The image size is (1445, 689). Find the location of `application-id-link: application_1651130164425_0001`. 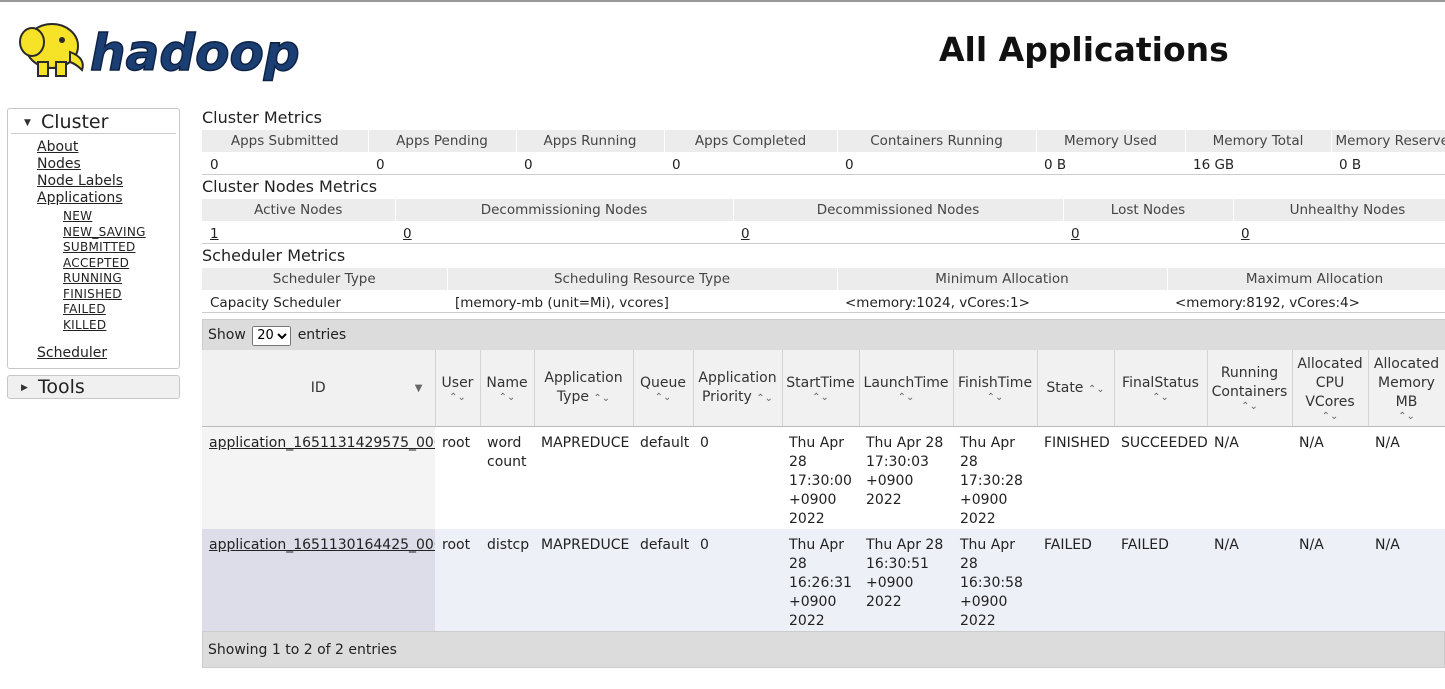

application-id-link: application_1651130164425_0001 is located at coordinates (322, 545).